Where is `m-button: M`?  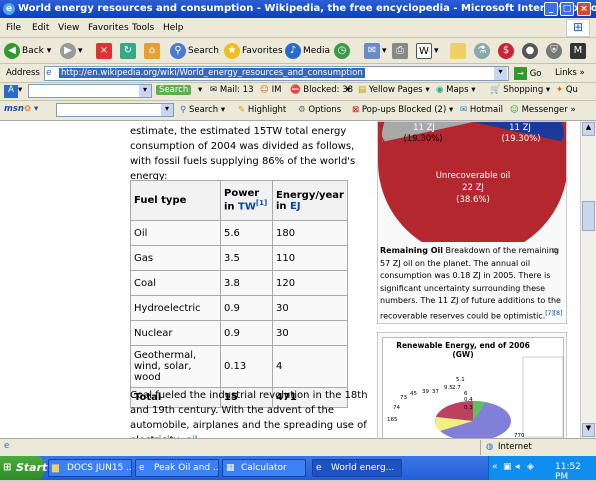 m-button: M is located at coordinates (579, 51).